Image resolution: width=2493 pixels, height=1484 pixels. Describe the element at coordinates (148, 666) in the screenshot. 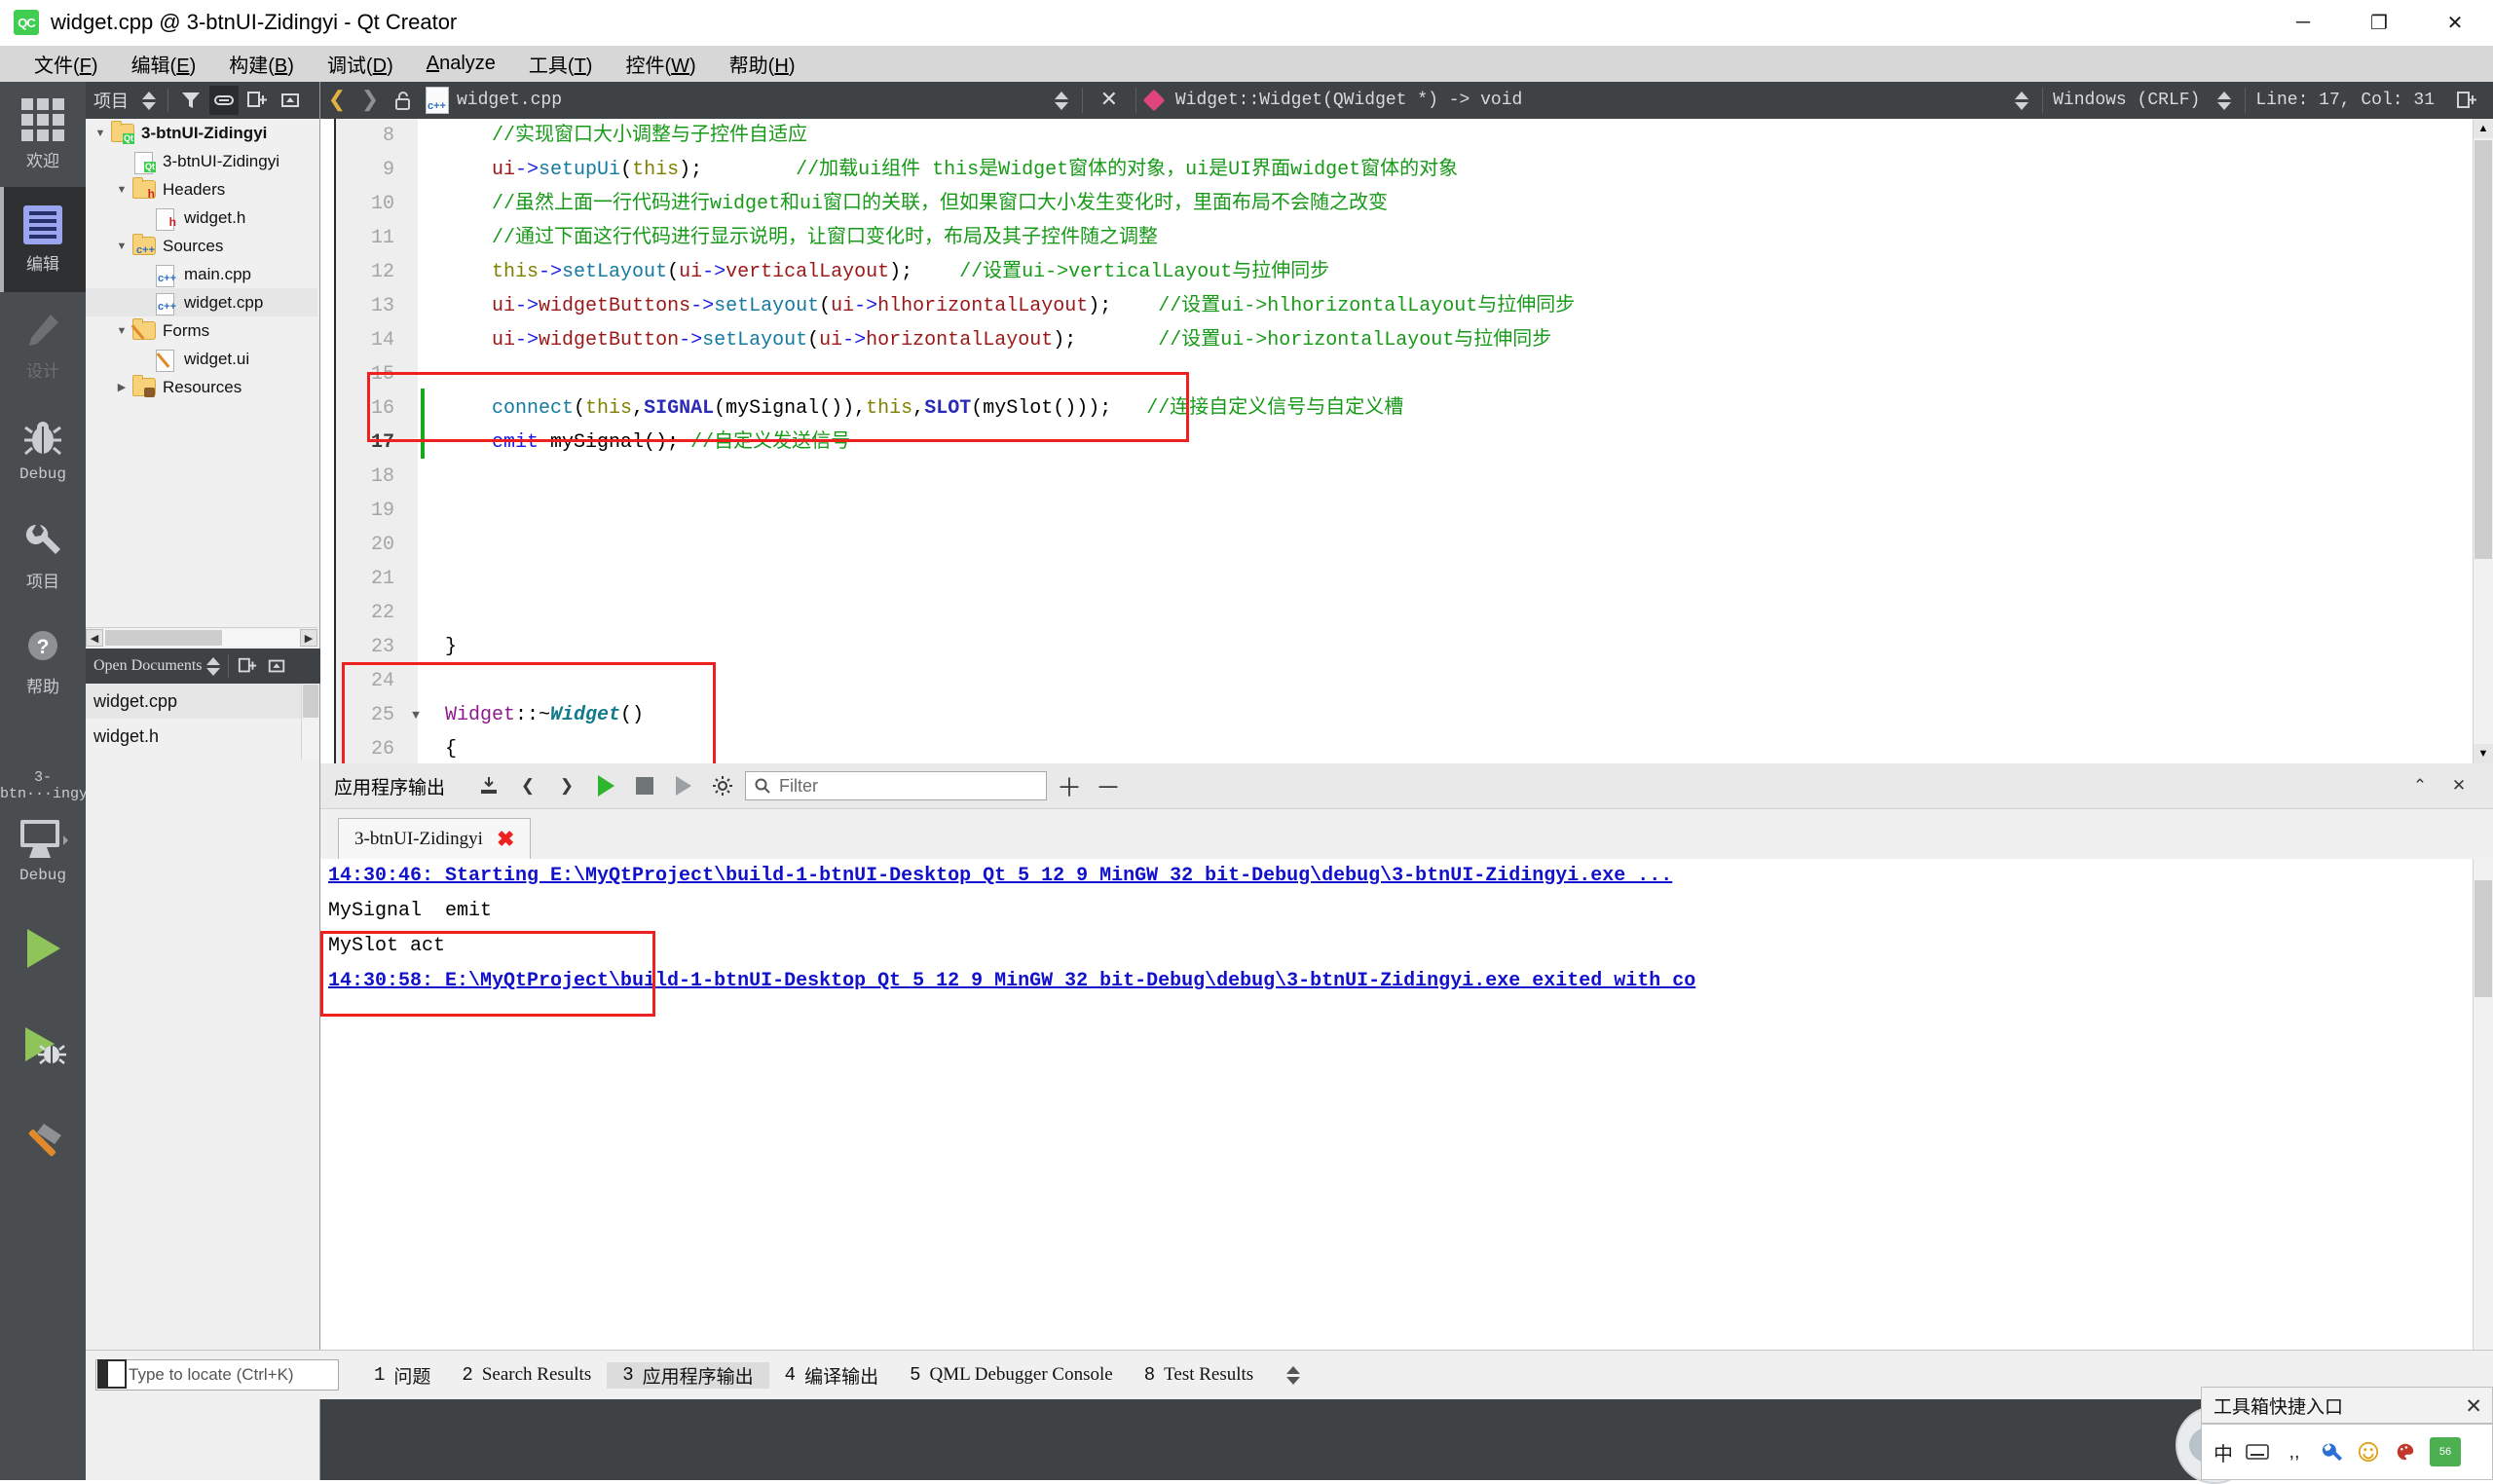

I see `open-documents-selector: Open Documents` at that location.